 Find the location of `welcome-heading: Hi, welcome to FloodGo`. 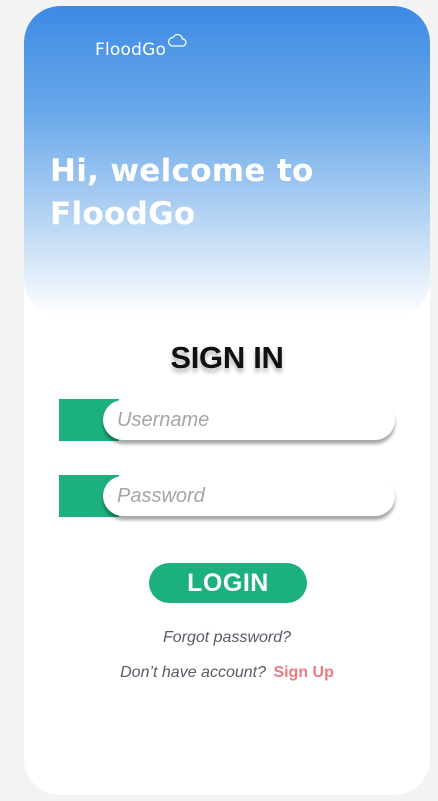

welcome-heading: Hi, welcome to FloodGo is located at coordinates (230, 193).